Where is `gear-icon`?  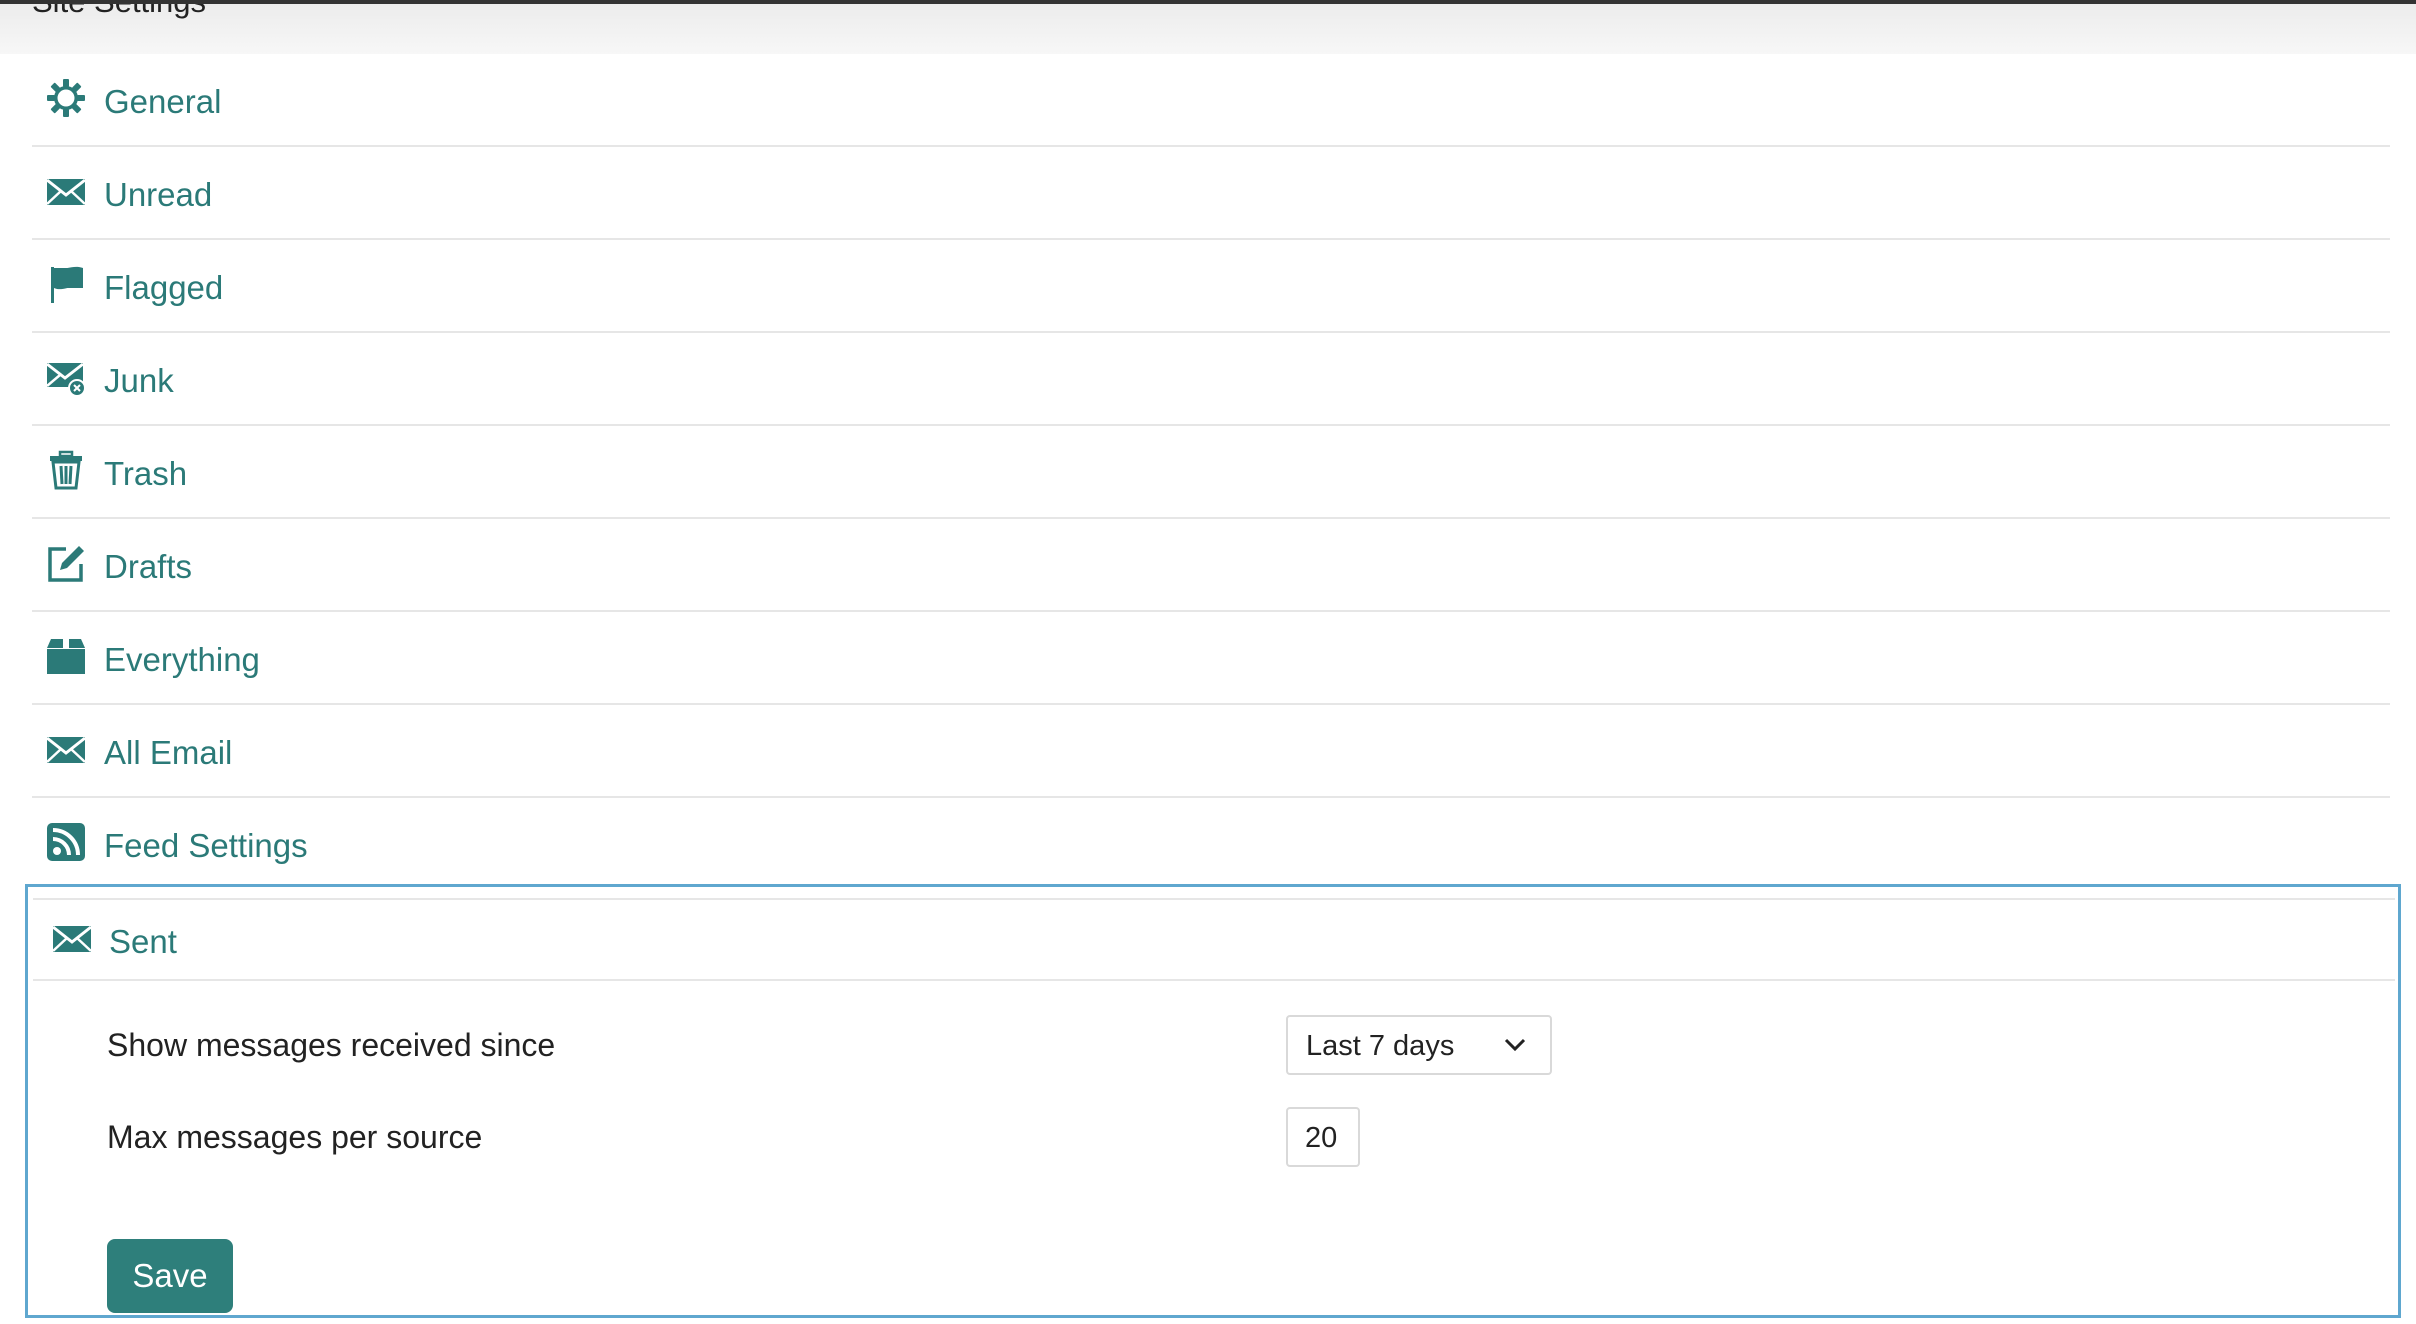 gear-icon is located at coordinates (66, 98).